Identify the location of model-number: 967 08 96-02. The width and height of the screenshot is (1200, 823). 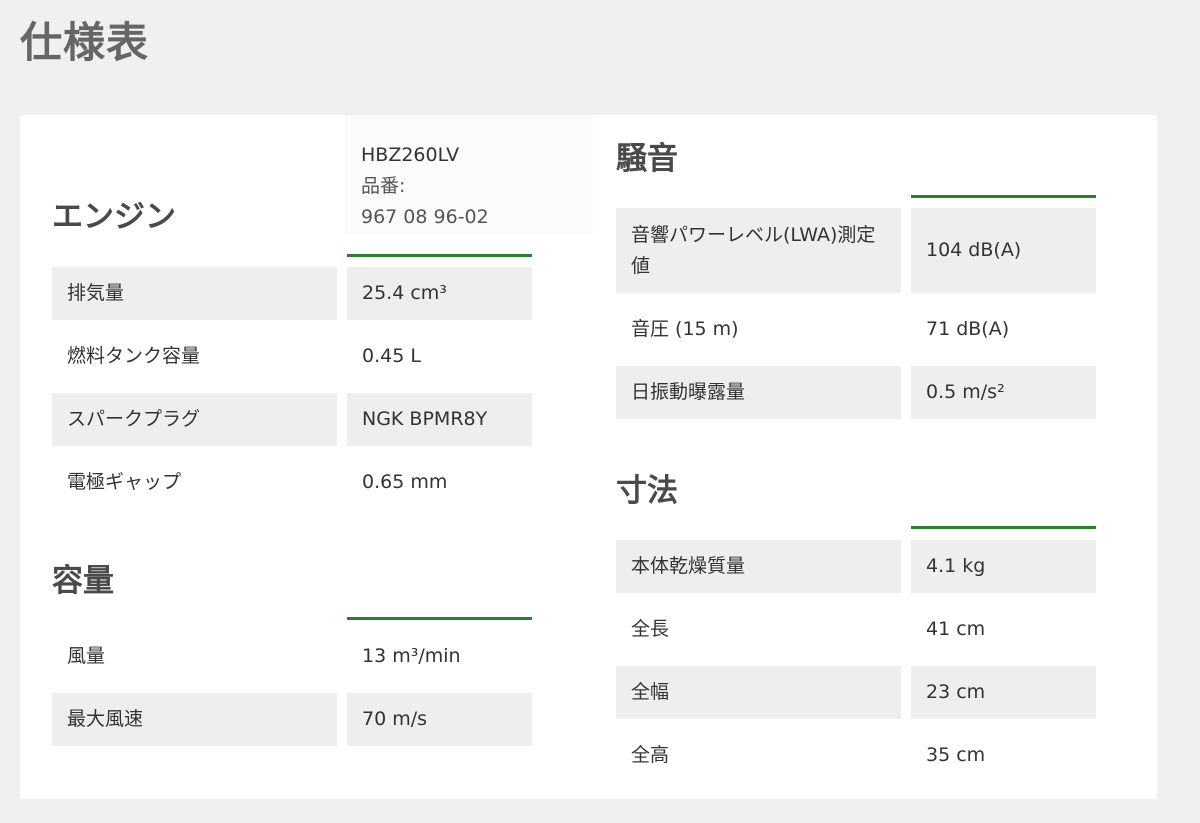
(425, 217).